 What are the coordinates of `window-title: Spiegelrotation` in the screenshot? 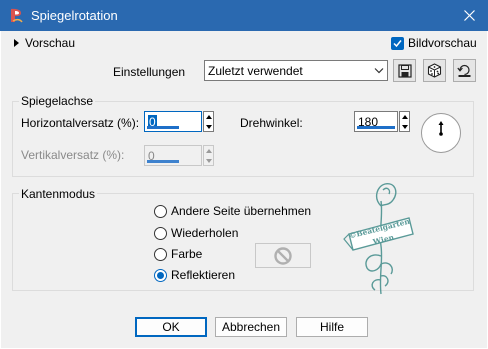 It's located at (74, 15).